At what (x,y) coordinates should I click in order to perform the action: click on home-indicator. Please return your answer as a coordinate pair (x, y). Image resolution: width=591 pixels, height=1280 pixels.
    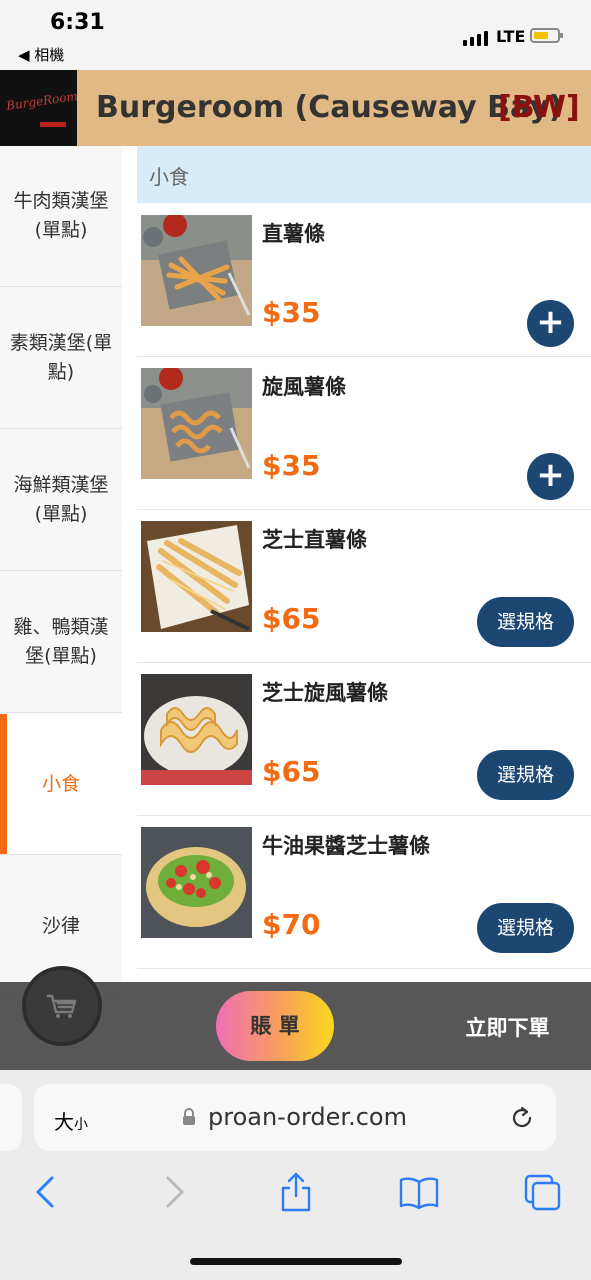
    Looking at the image, I should click on (296, 1261).